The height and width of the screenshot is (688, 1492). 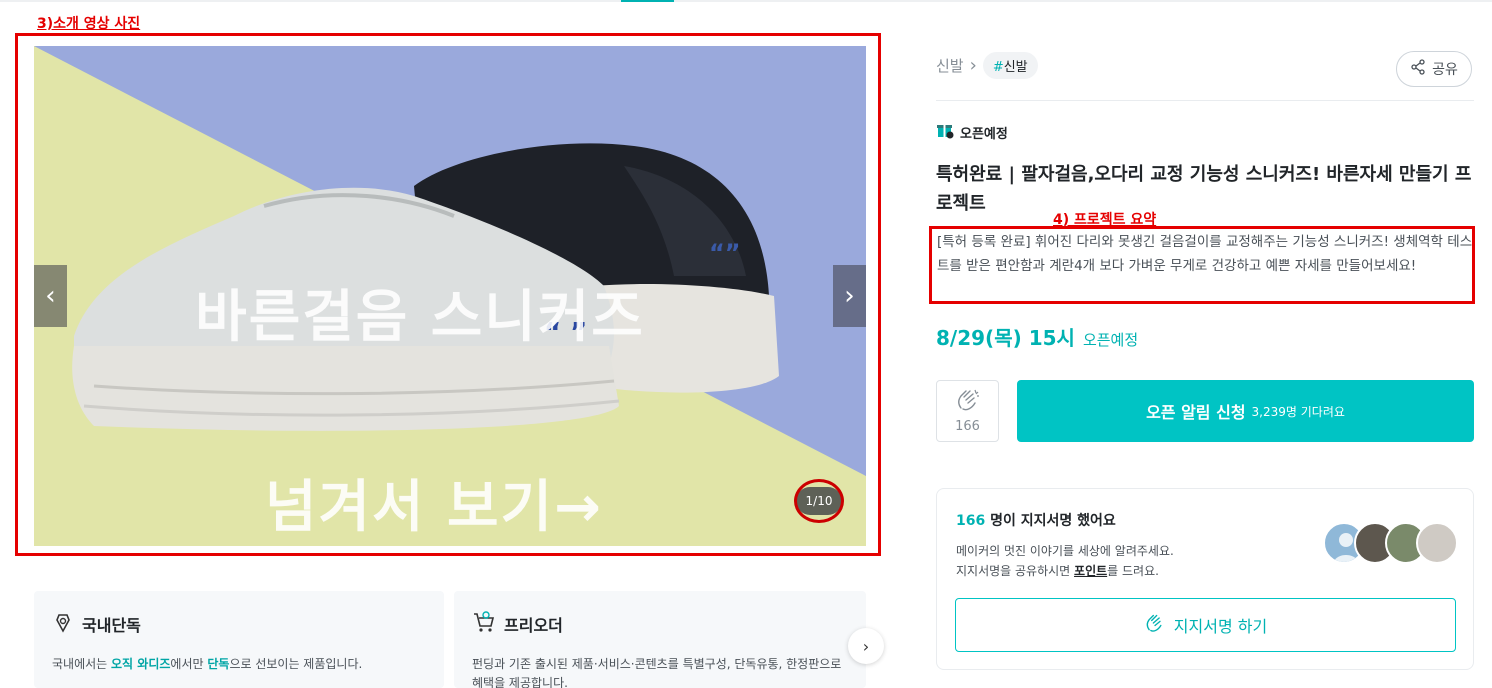 What do you see at coordinates (63, 624) in the screenshot?
I see `domestic-exclusive-icon` at bounding box center [63, 624].